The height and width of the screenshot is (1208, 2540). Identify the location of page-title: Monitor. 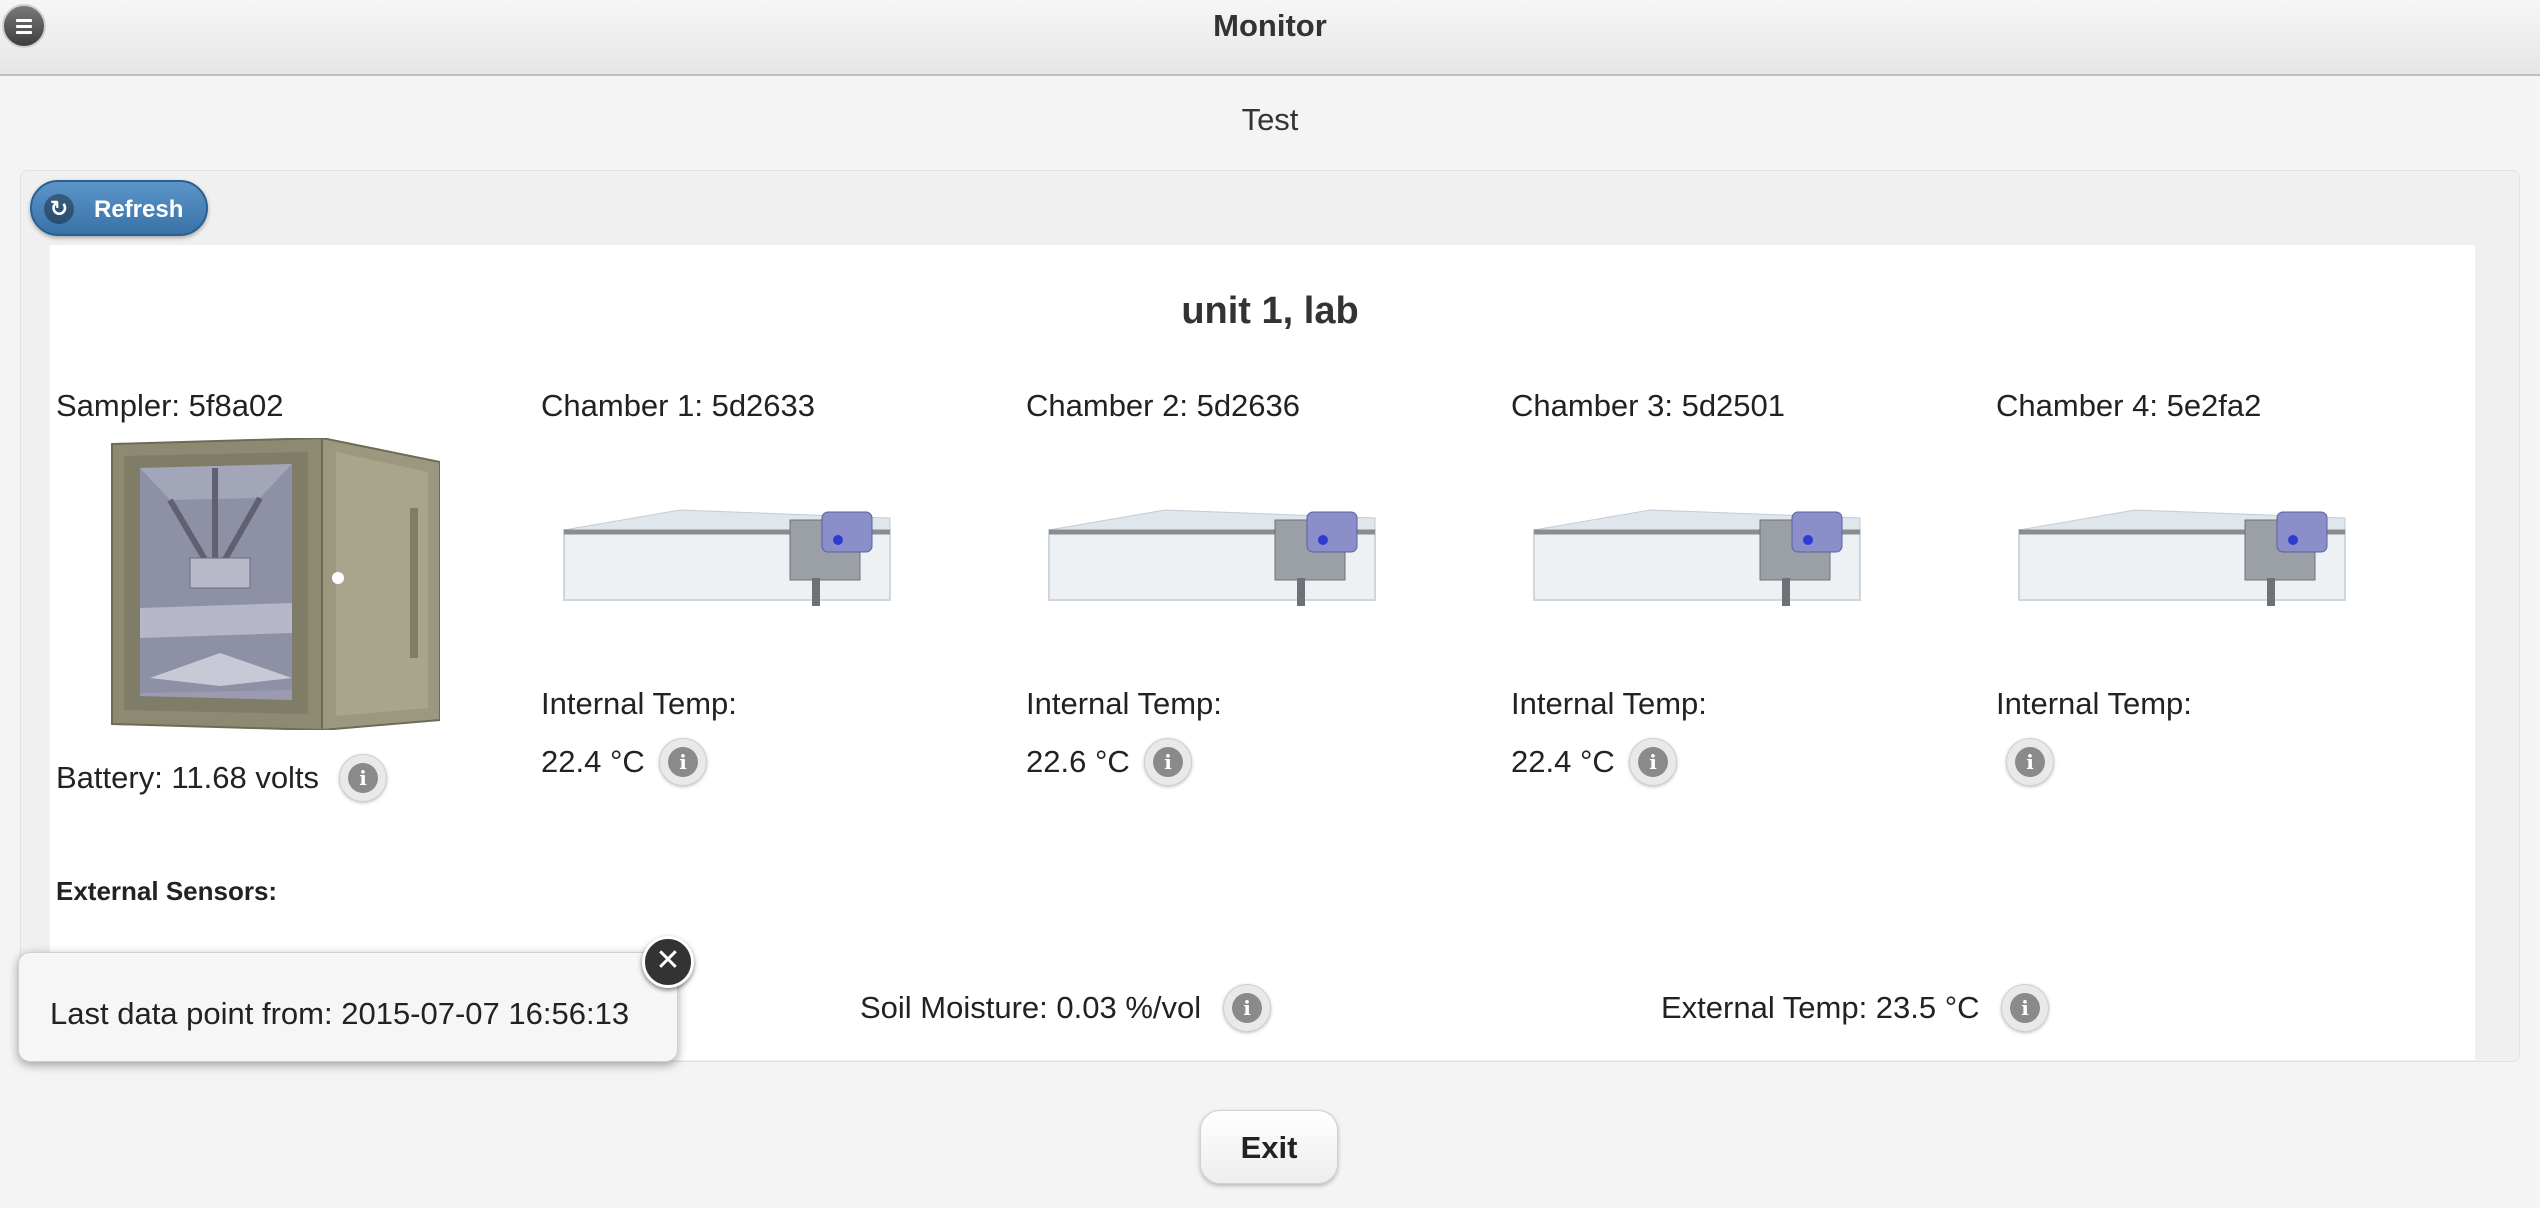
(1270, 25).